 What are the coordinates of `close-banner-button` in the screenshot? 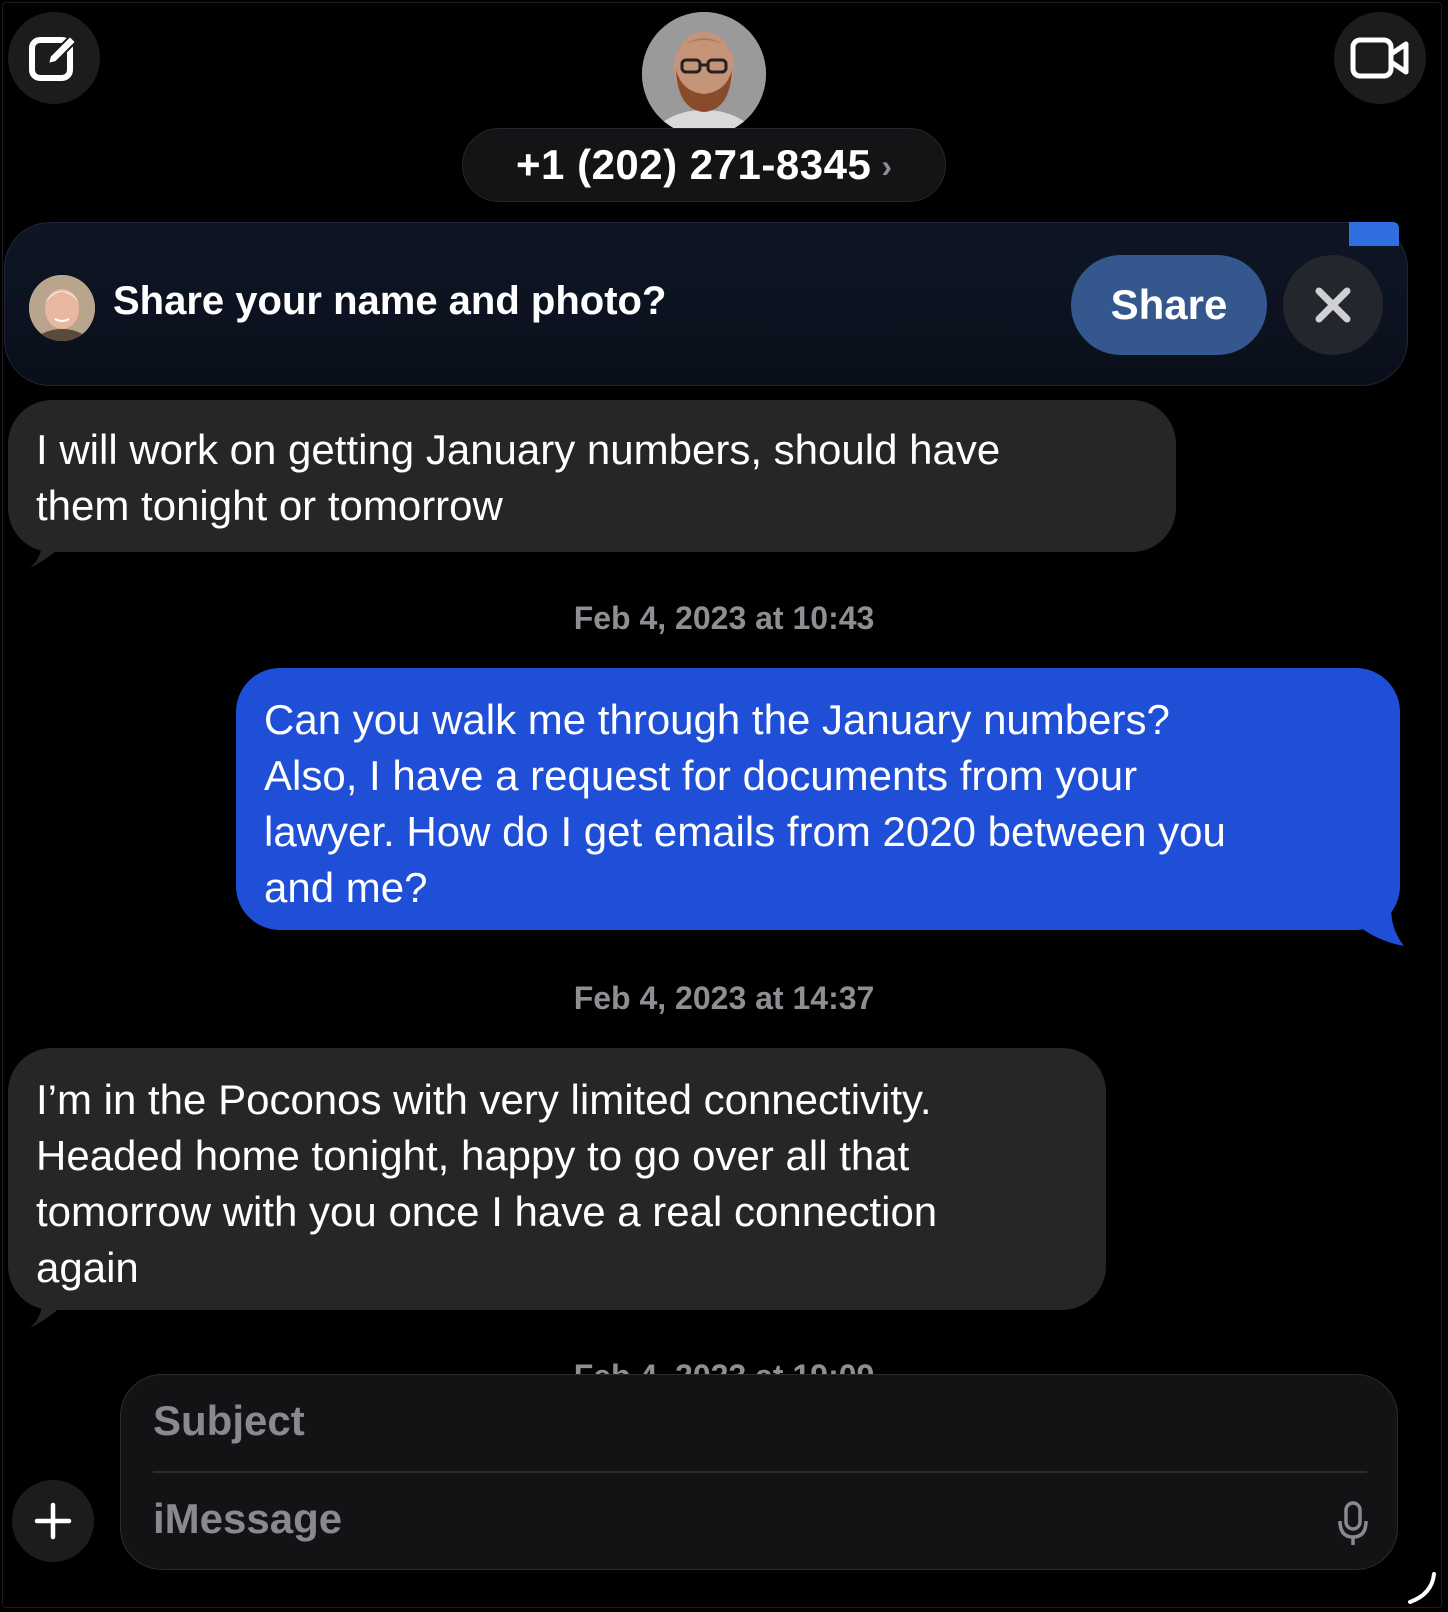 It's located at (1333, 305).